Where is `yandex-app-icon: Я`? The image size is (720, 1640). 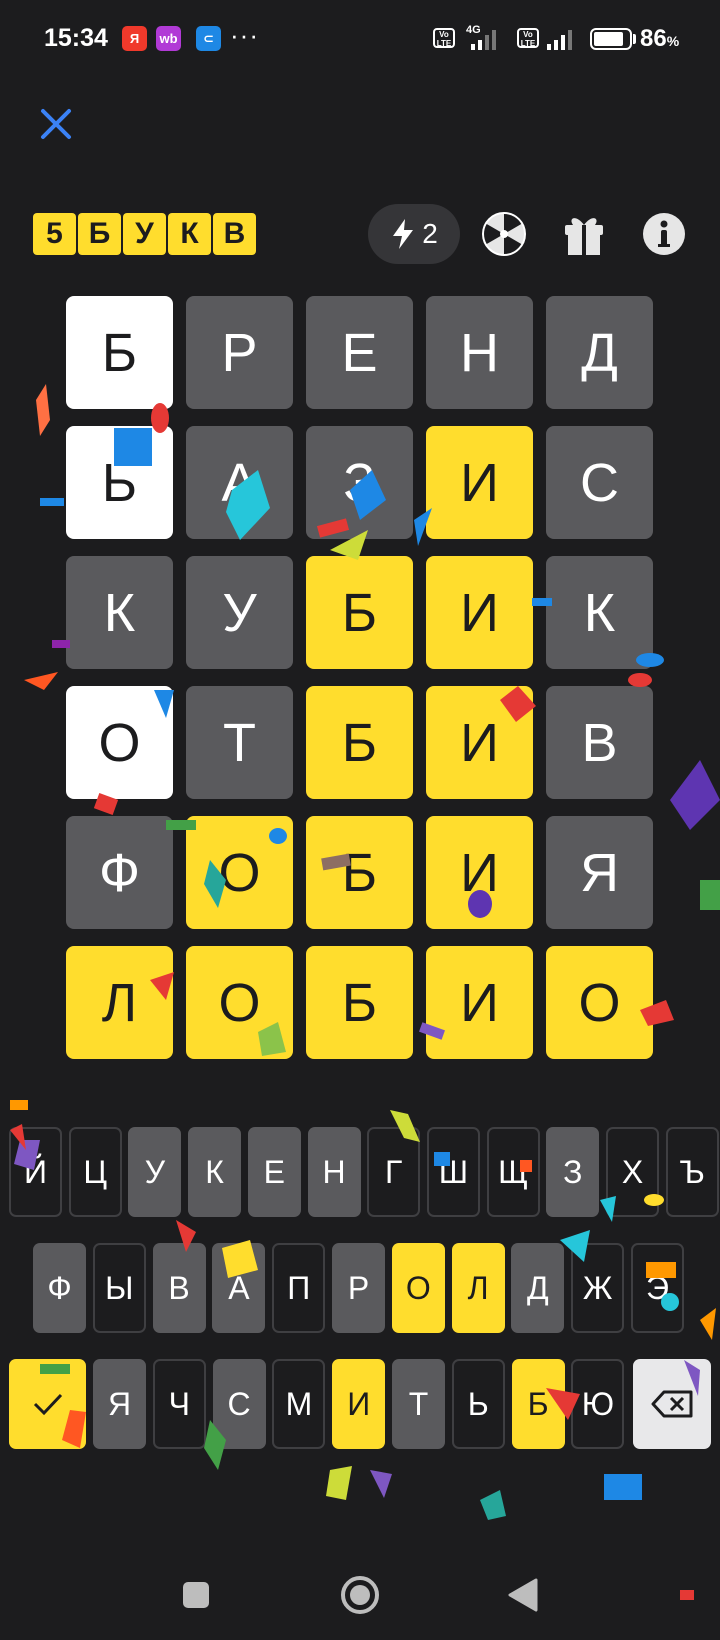
yandex-app-icon: Я is located at coordinates (134, 38).